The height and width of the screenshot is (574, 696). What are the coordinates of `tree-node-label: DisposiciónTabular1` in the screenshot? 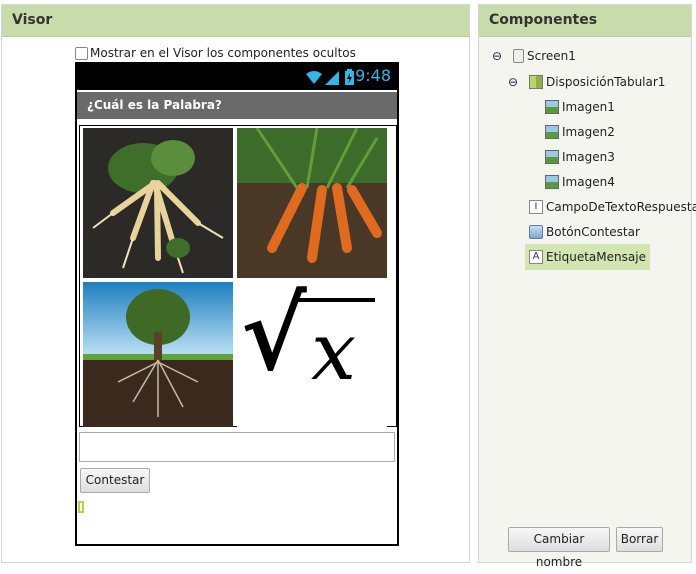 It's located at (606, 82).